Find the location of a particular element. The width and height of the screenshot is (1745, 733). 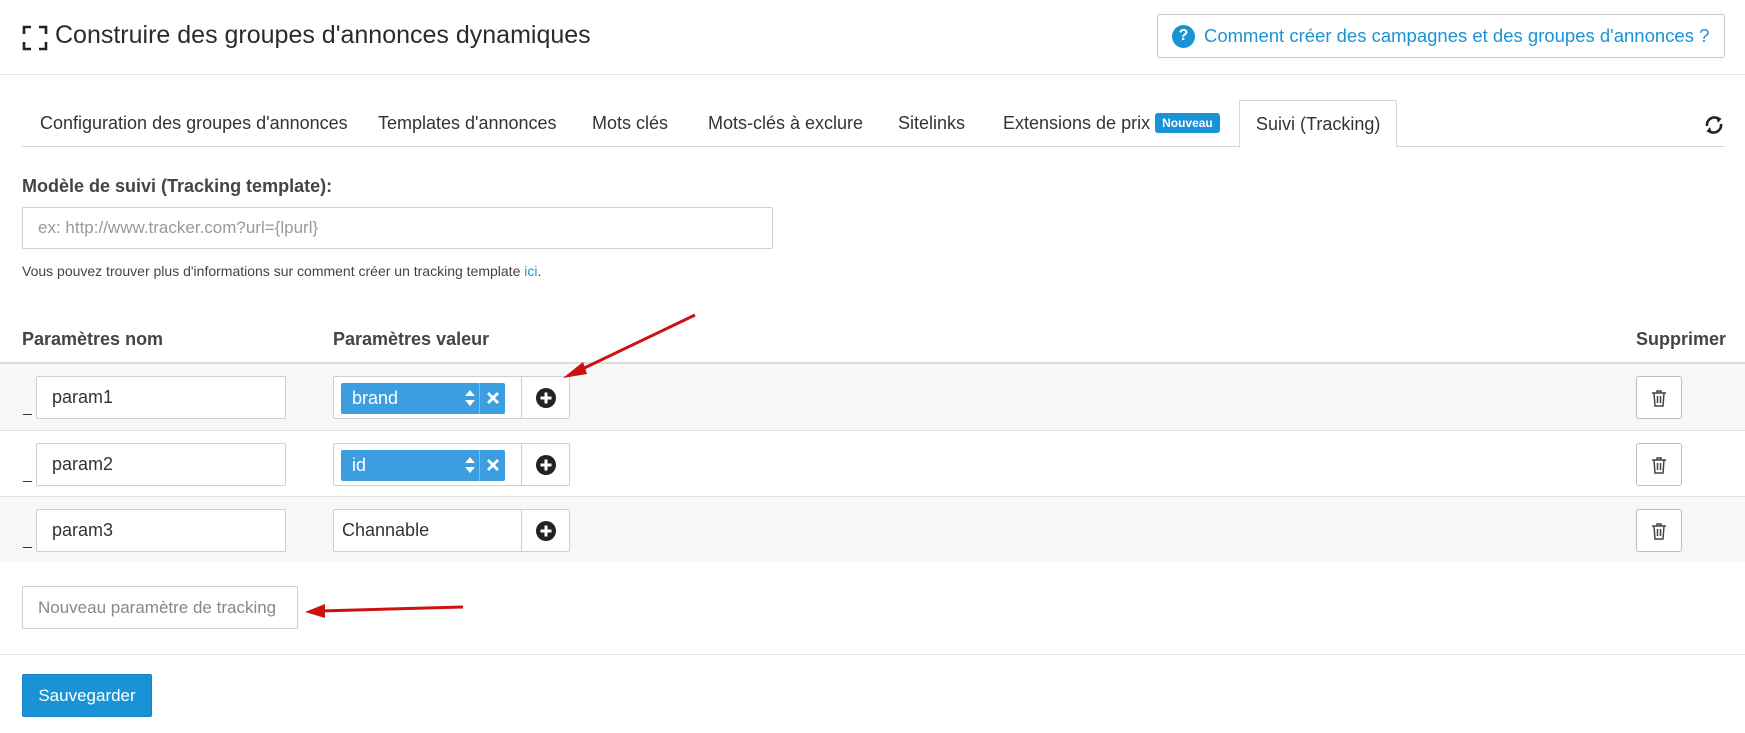

param-value-field: brand is located at coordinates (427, 397).